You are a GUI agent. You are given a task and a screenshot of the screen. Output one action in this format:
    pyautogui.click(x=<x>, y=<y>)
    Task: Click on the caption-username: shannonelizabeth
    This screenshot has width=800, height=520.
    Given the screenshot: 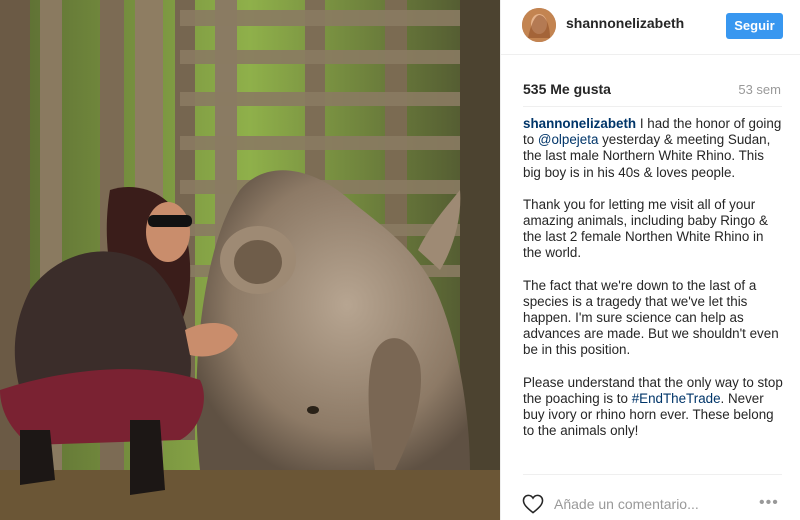 What is the action you would take?
    pyautogui.click(x=579, y=123)
    